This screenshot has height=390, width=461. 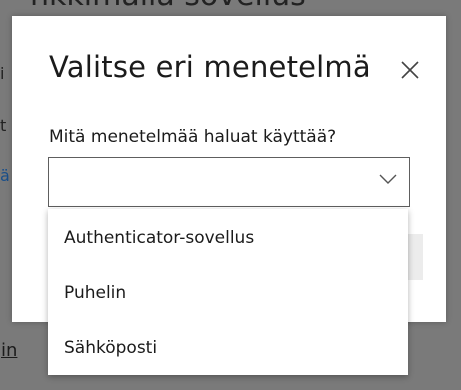 I want to click on option-phone: Puhelin, so click(x=228, y=293).